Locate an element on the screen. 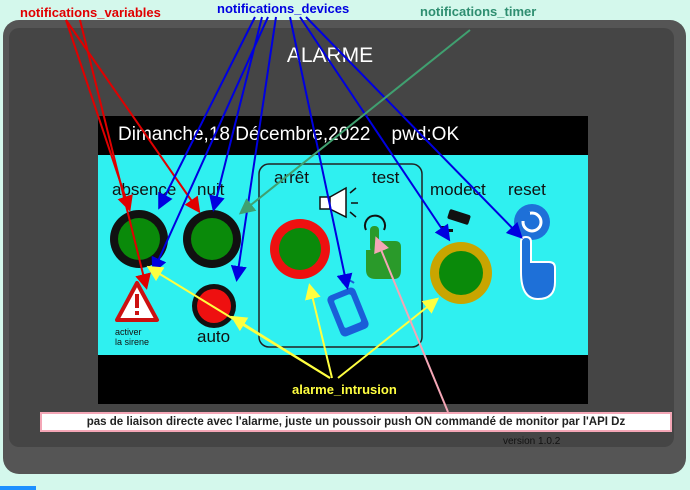 The image size is (690, 490). test-press-icon is located at coordinates (382, 246).